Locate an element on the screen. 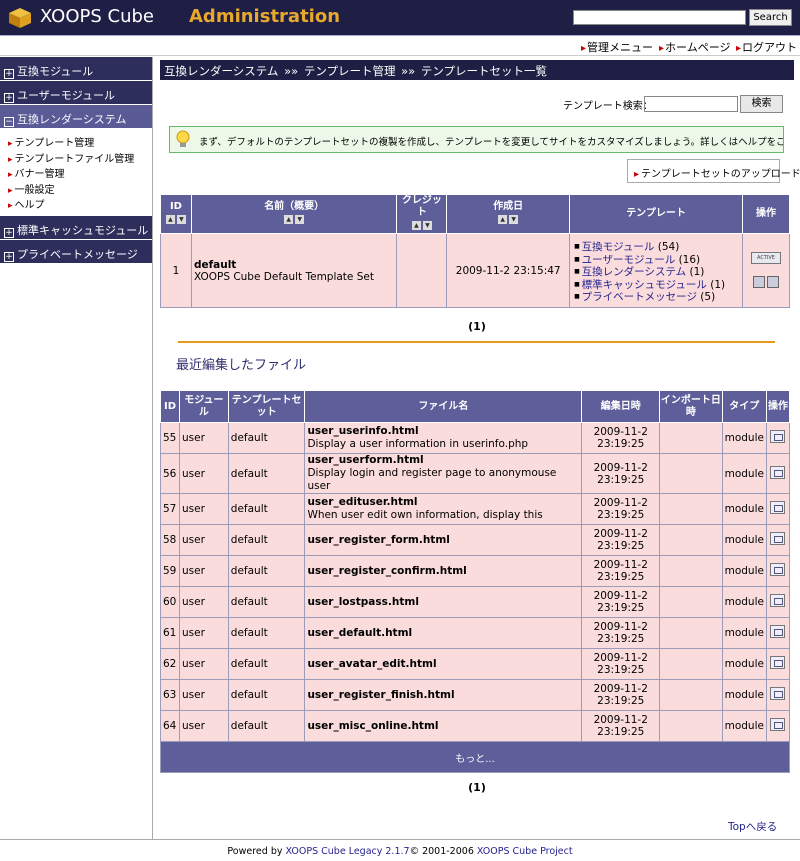 The image size is (800, 861). sidebar-section-label: プライベートメッセージ is located at coordinates (77, 254).